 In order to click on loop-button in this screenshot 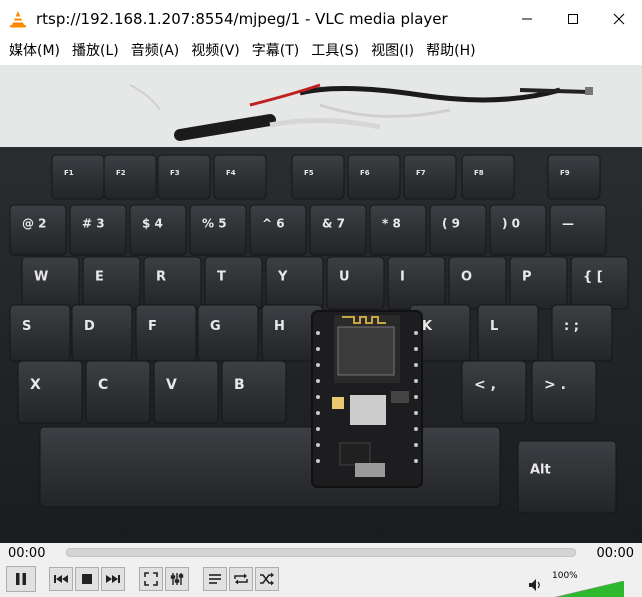, I will do `click(241, 579)`.